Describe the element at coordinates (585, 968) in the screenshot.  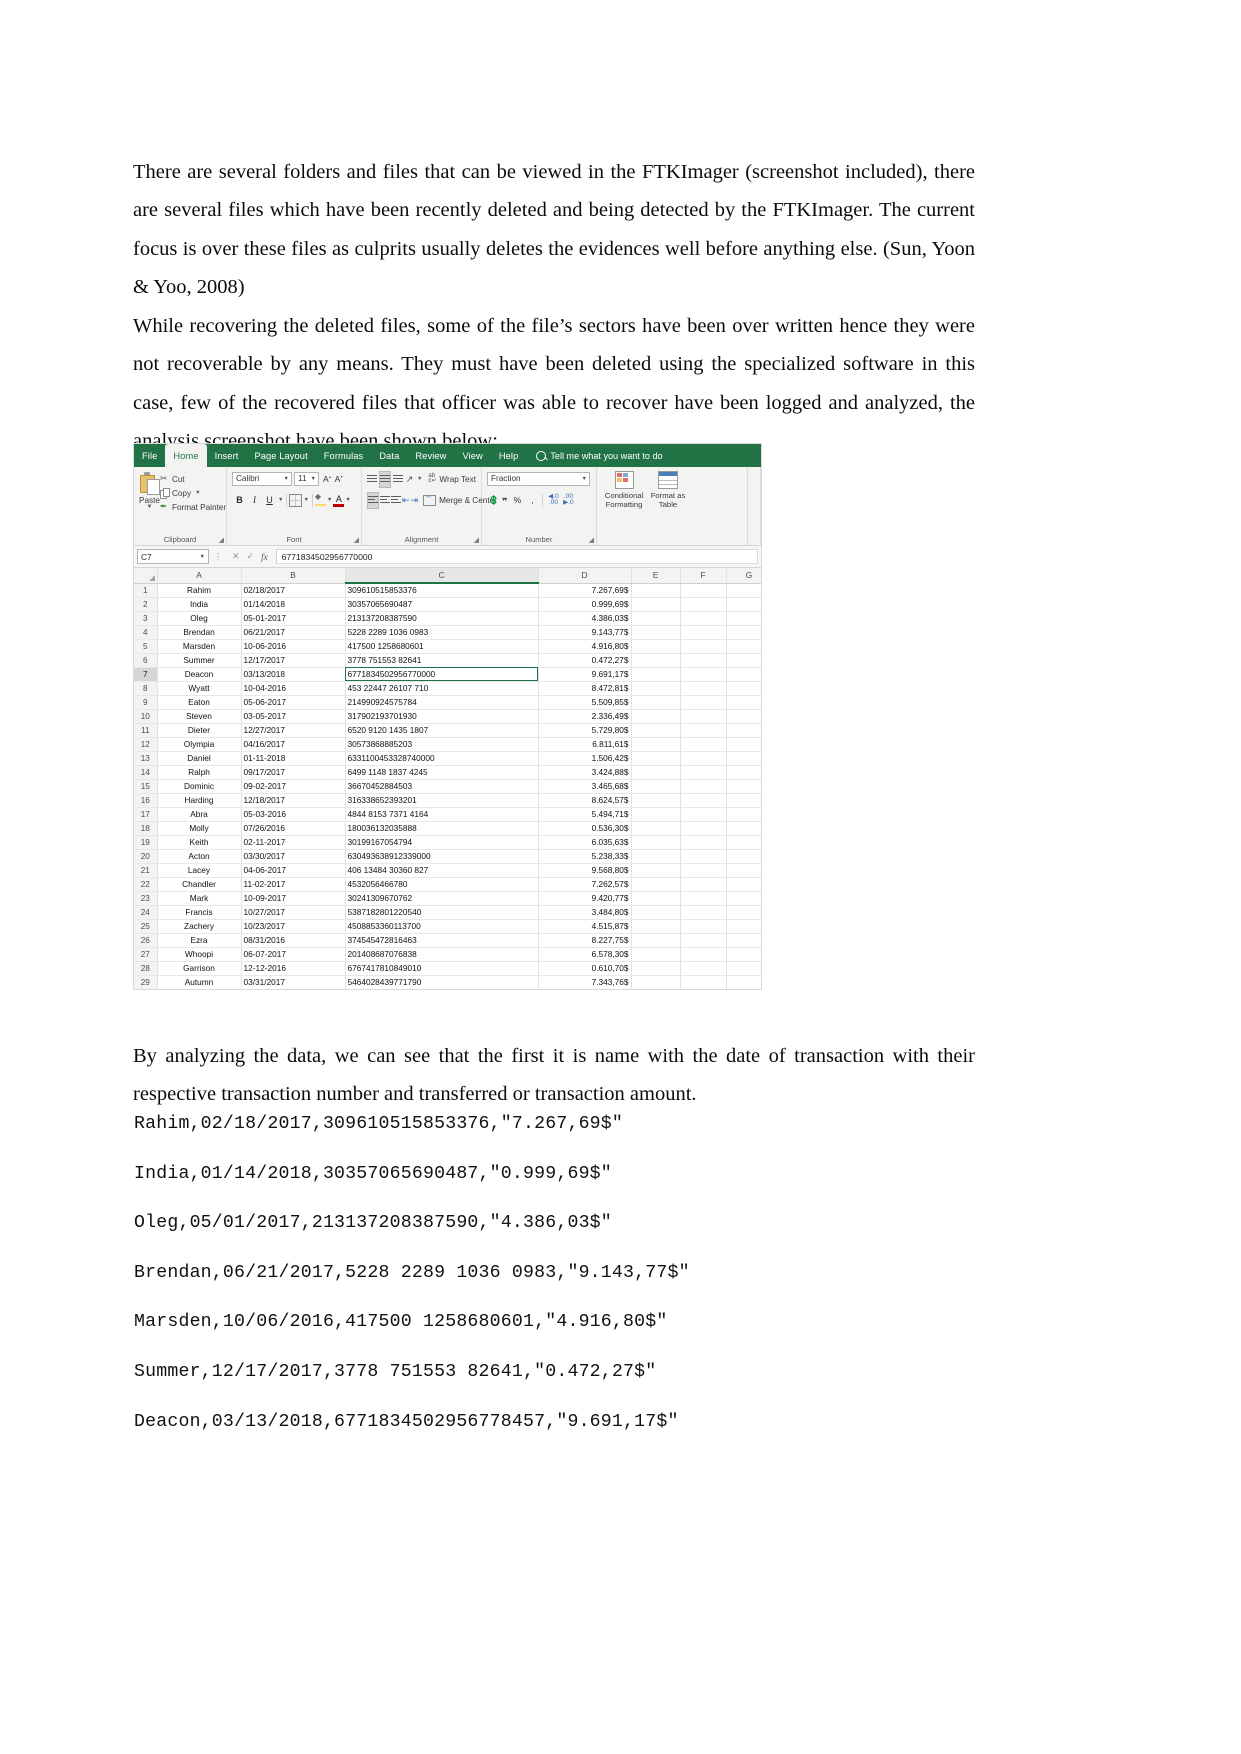
I see `cell-d28: 0.610,70$` at that location.